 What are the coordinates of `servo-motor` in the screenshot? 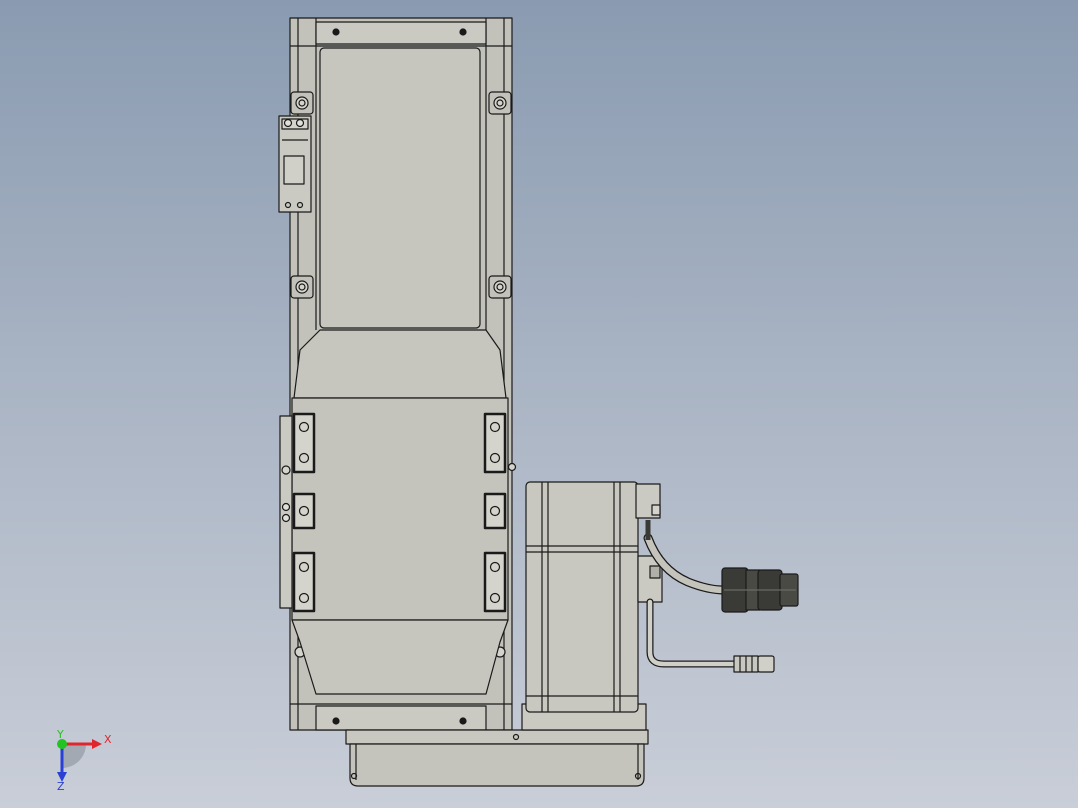 It's located at (584, 606).